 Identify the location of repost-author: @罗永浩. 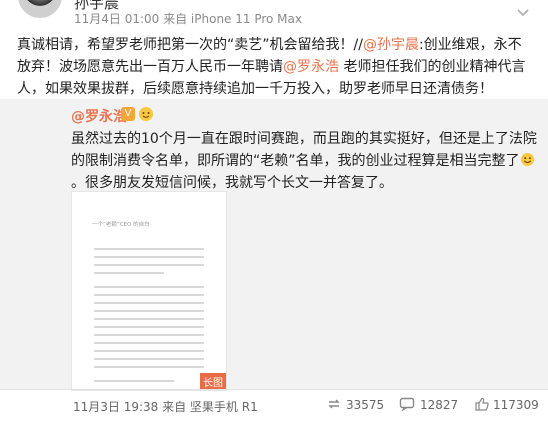
(99, 116).